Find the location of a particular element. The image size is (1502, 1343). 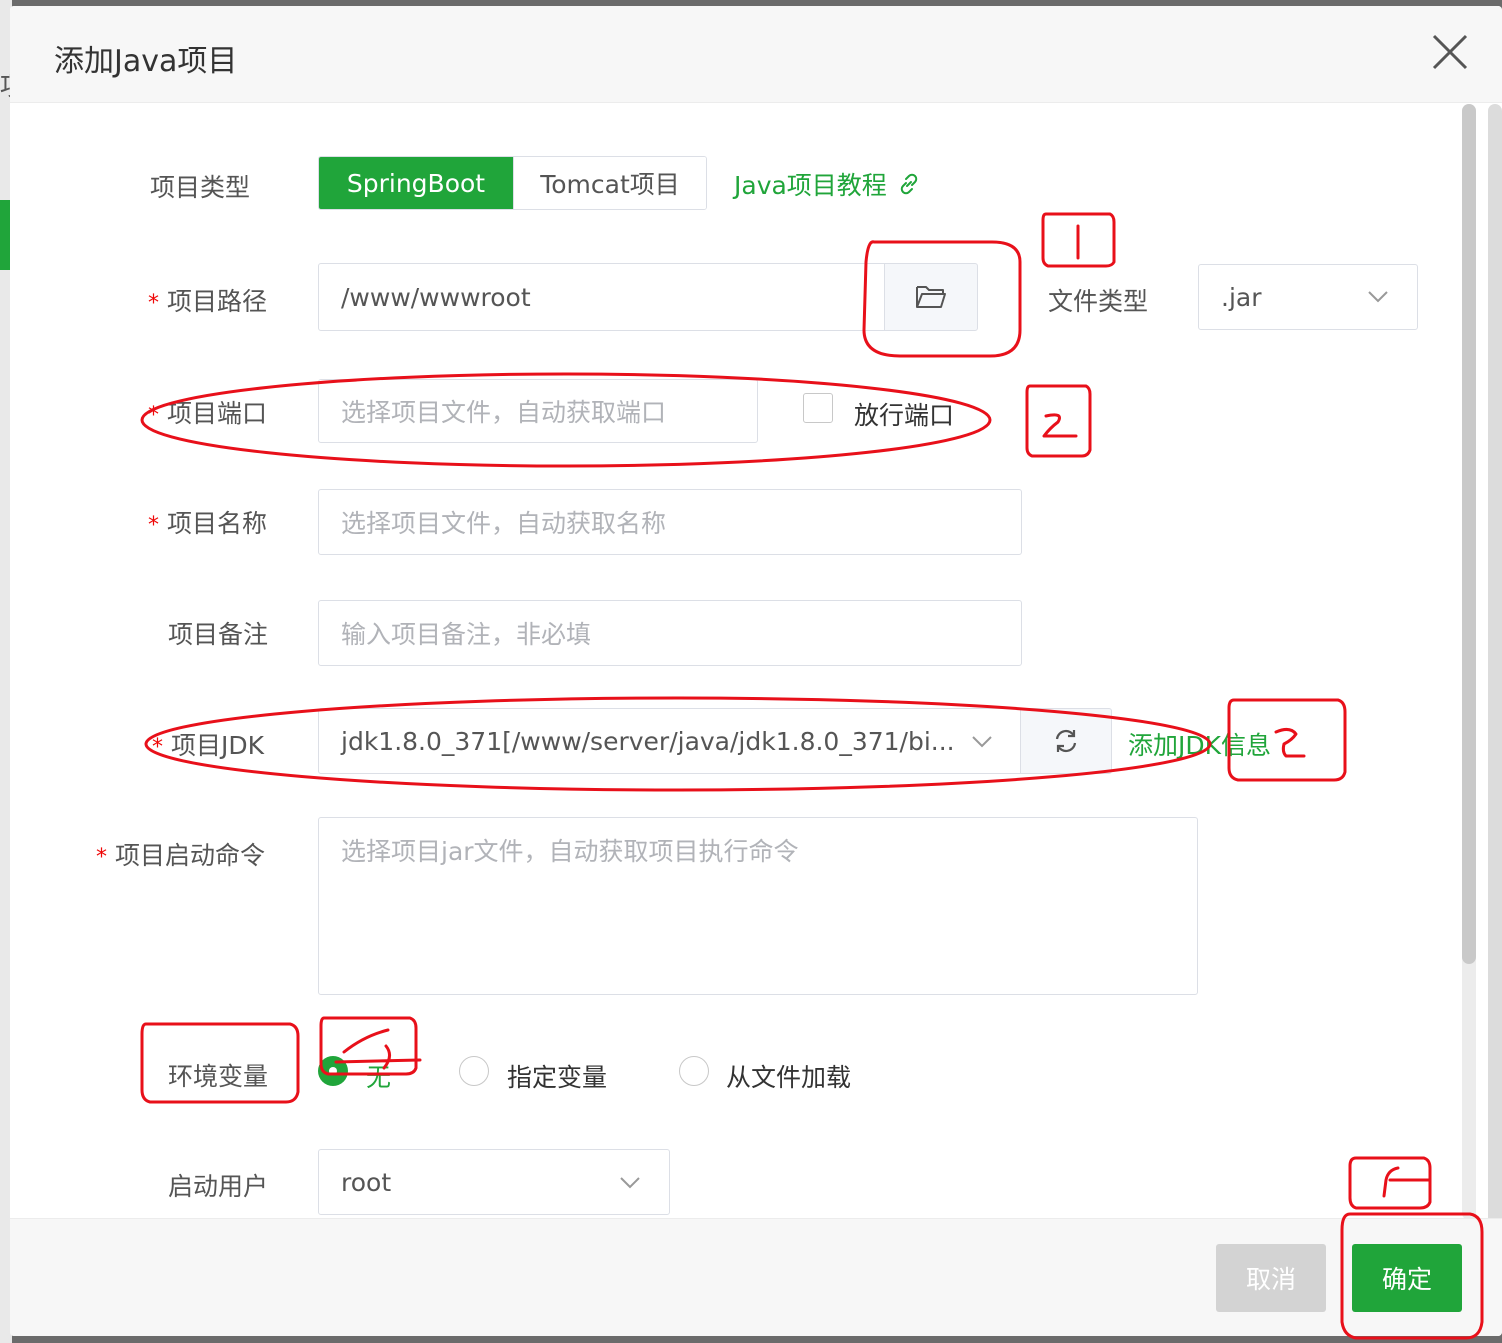

refresh-jdk-button is located at coordinates (1066, 741).